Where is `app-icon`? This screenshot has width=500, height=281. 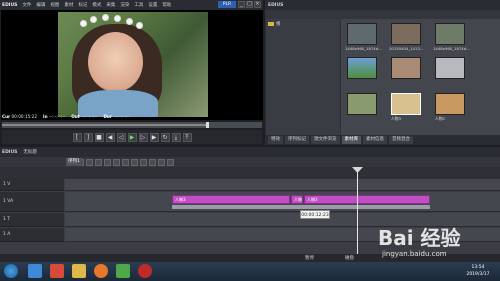
app-icon is located at coordinates (57, 271).